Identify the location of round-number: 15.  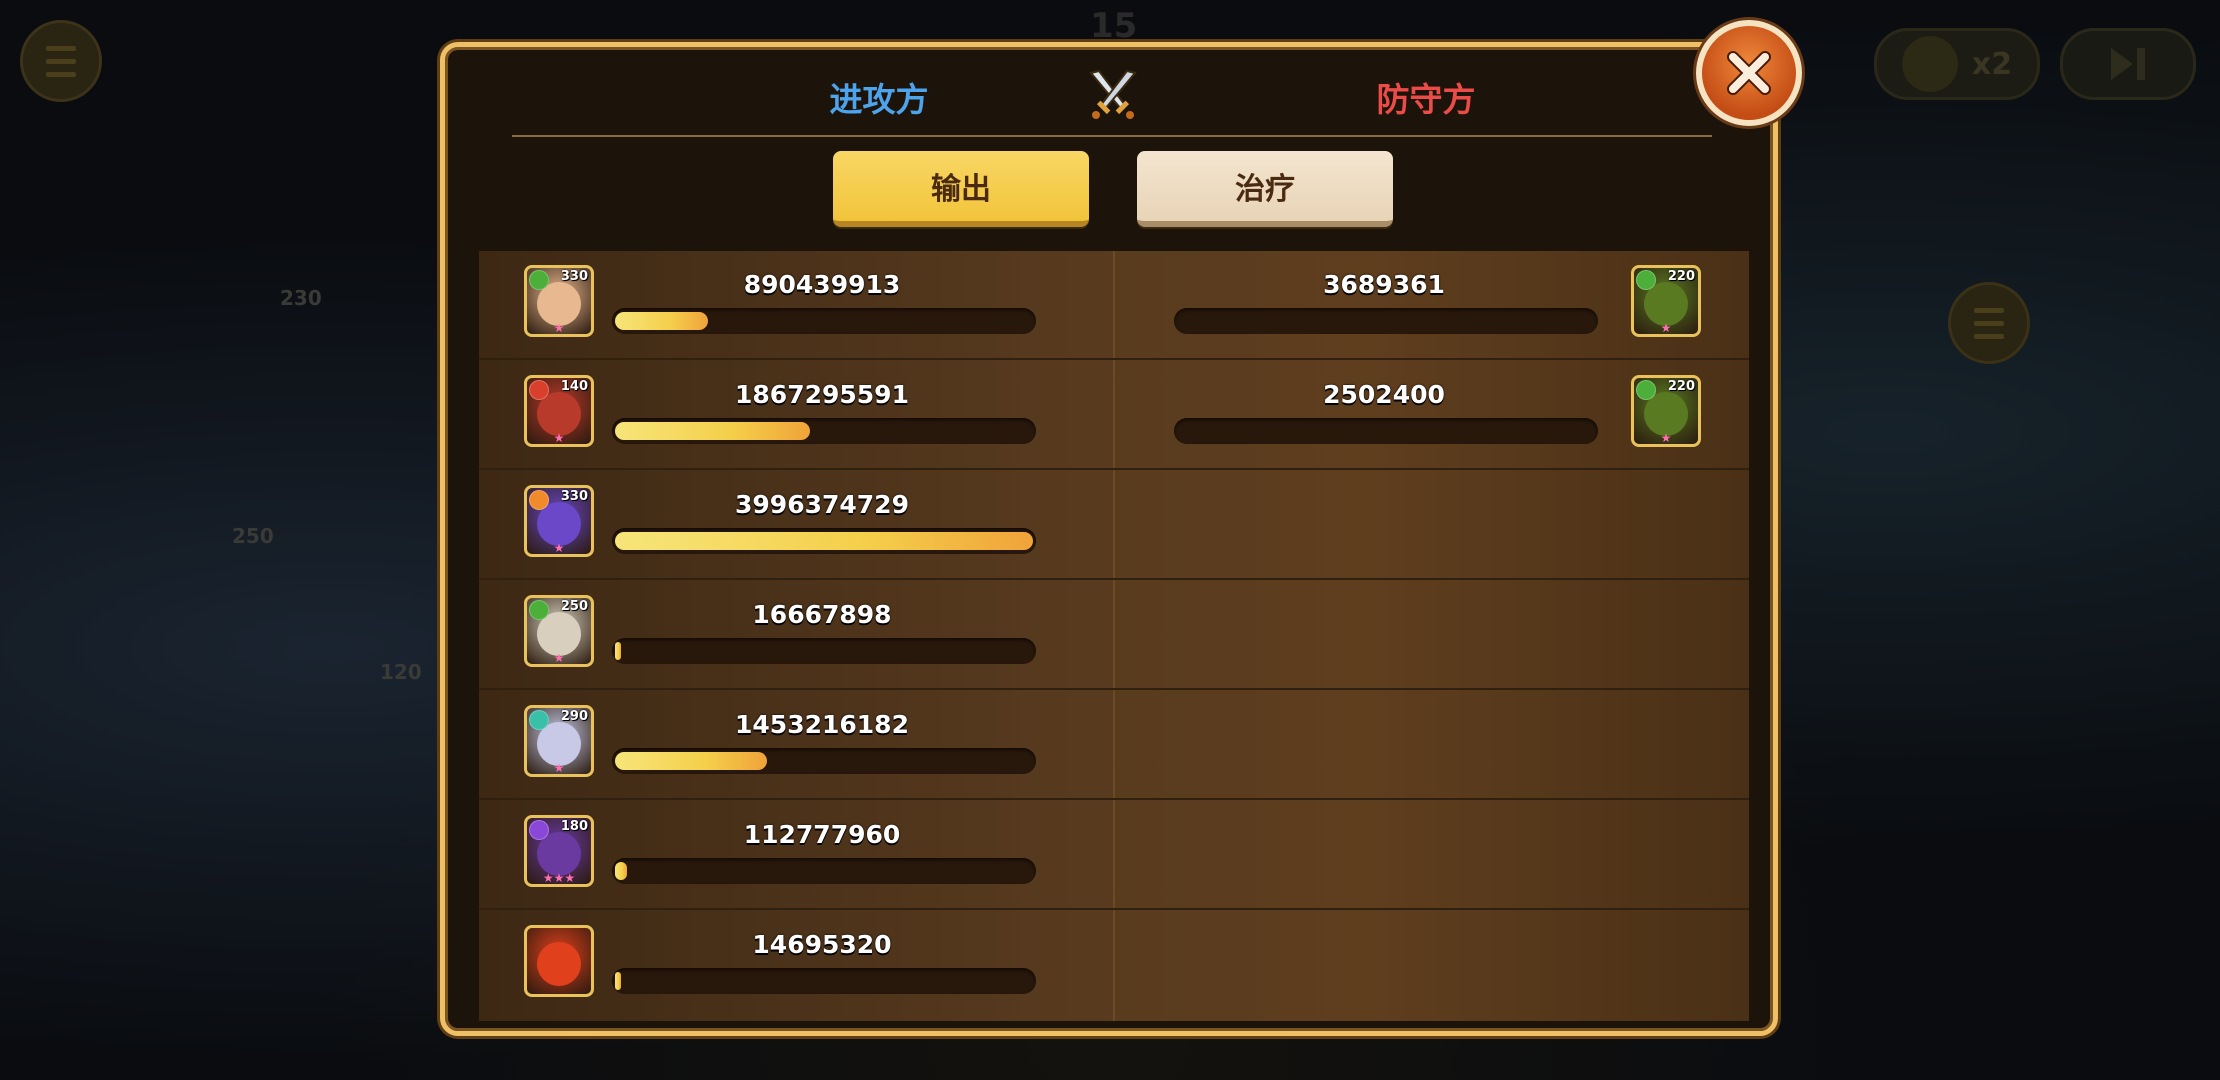
(1114, 26).